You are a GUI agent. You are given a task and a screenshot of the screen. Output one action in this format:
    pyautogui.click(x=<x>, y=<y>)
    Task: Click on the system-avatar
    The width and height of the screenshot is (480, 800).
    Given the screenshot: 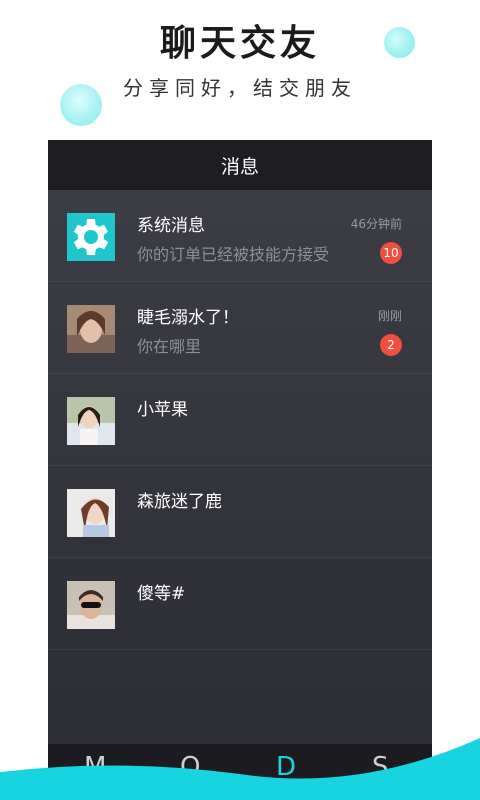 What is the action you would take?
    pyautogui.click(x=91, y=237)
    